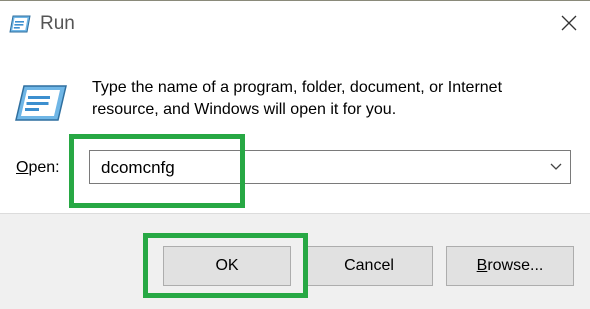 Image resolution: width=590 pixels, height=309 pixels. I want to click on ok-button: OK, so click(227, 266).